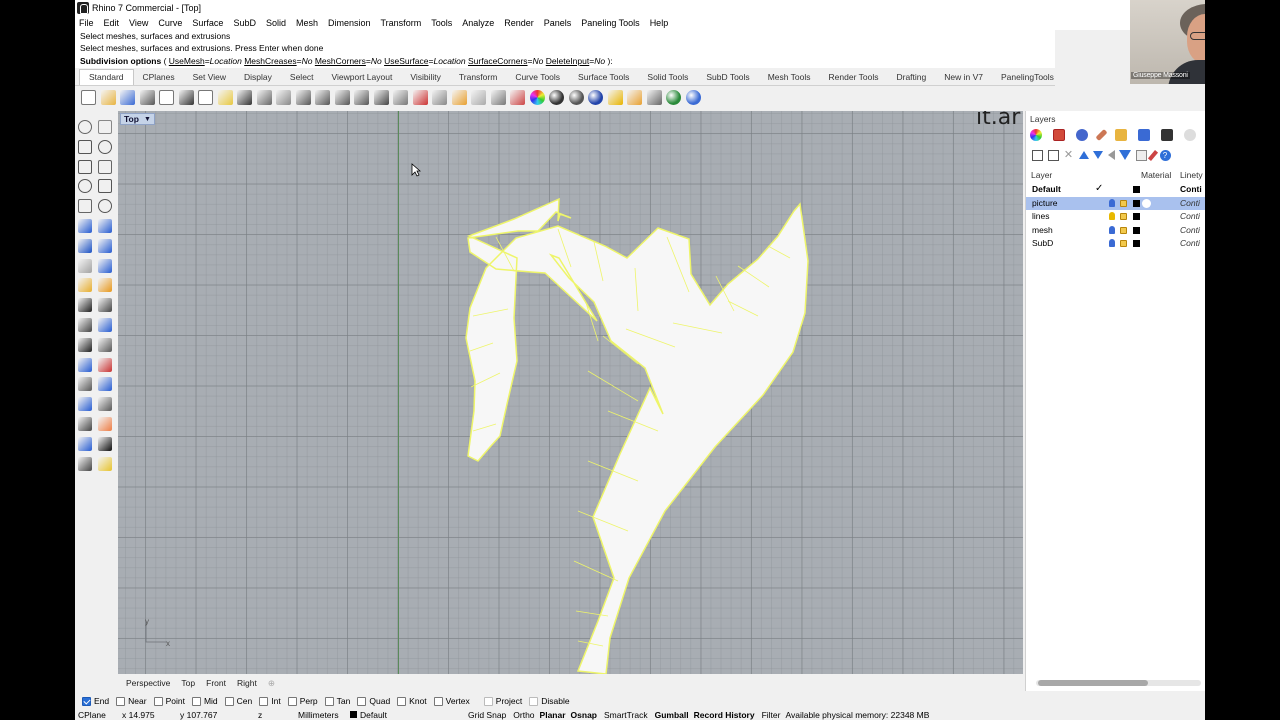 Image resolution: width=1280 pixels, height=720 pixels. I want to click on polygon-icon, so click(85, 206).